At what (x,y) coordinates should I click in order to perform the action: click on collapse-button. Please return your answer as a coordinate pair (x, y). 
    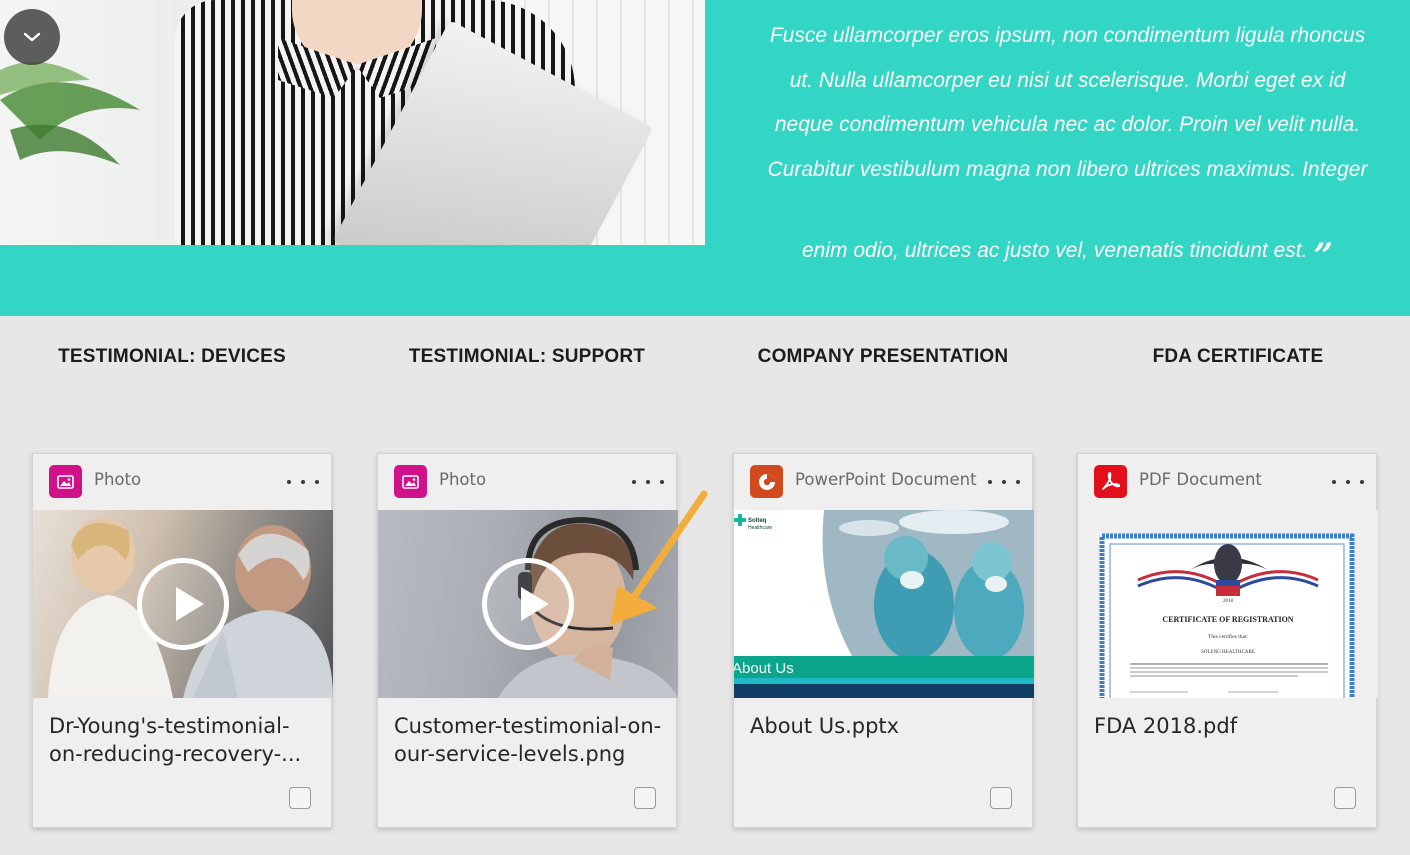
    Looking at the image, I should click on (32, 37).